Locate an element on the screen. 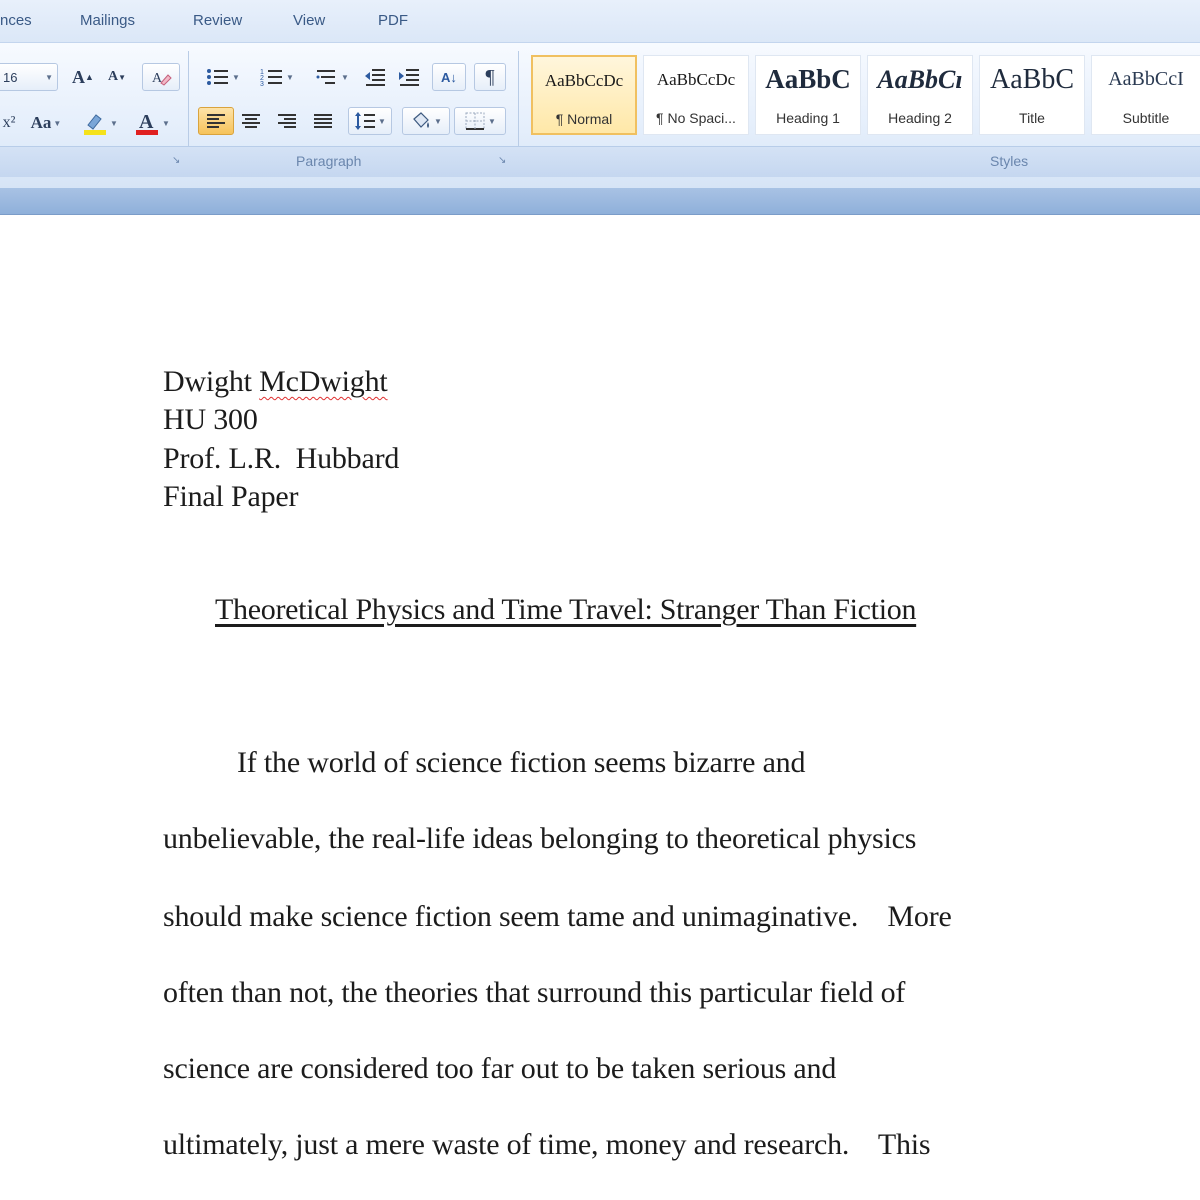 The height and width of the screenshot is (1200, 1200). style-subtitle: AaBbCcI Subtitle is located at coordinates (1145, 95).